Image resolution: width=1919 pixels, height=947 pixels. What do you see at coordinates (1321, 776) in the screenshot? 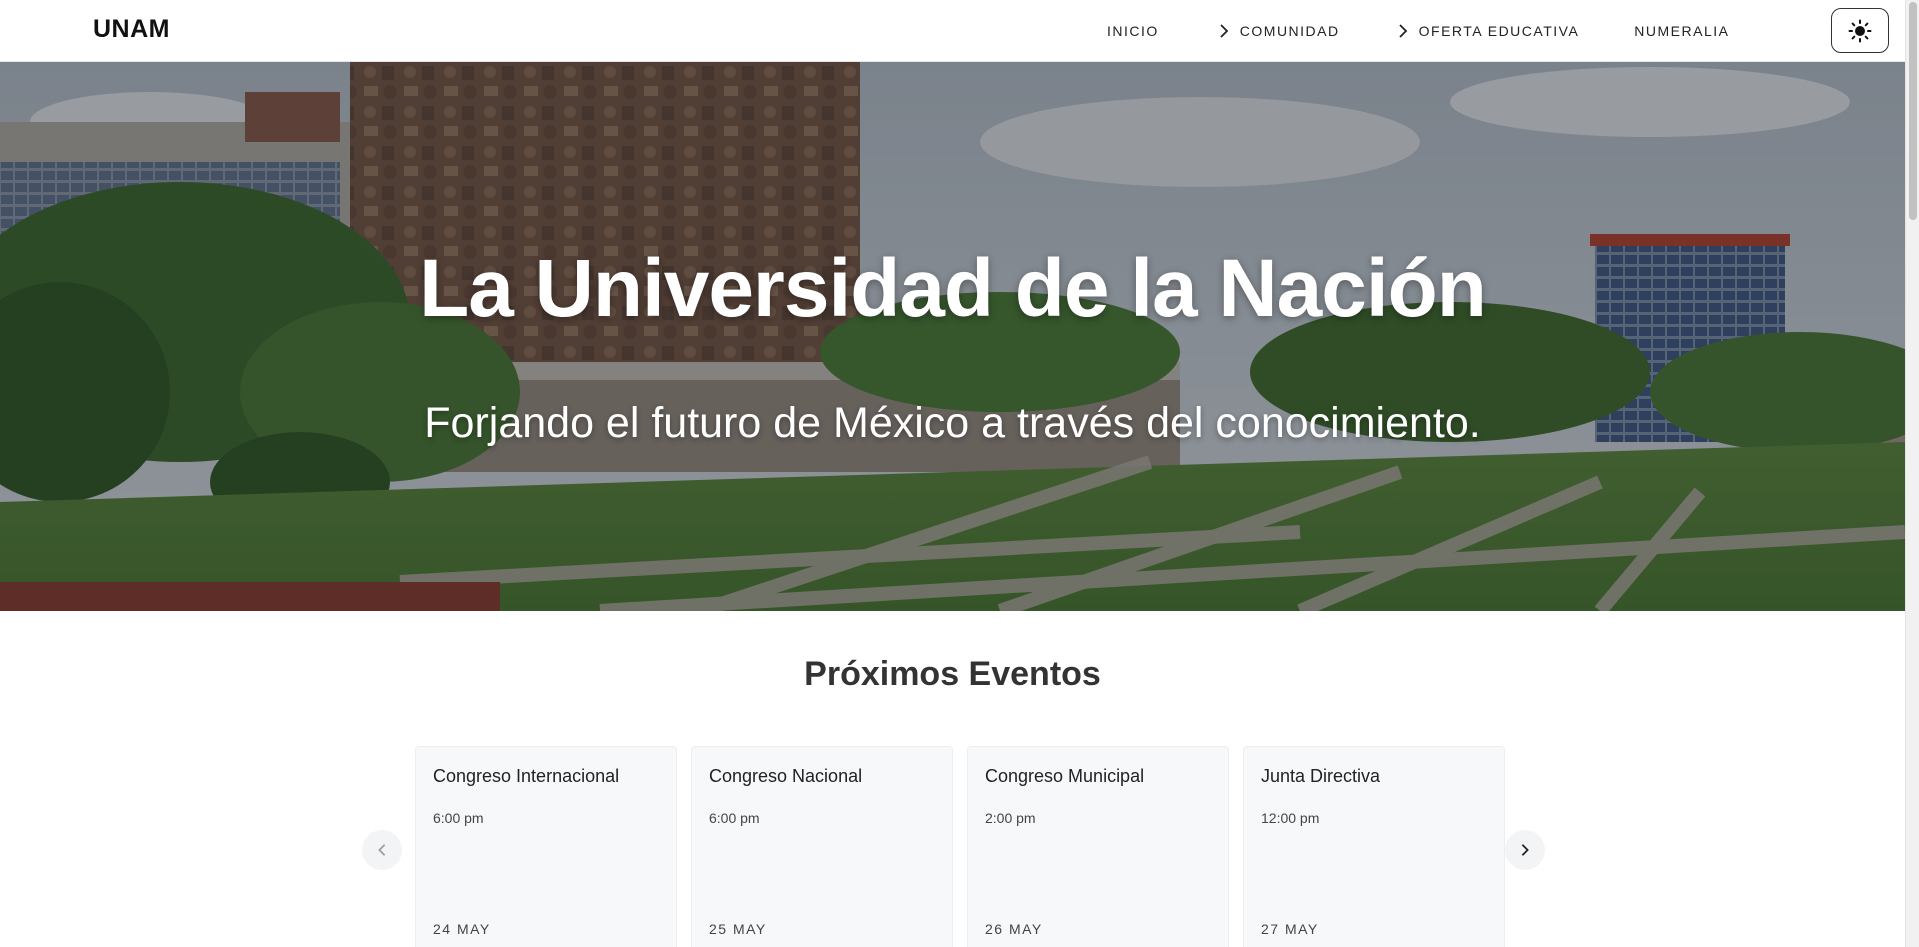
I see `event-title: Junta Directiva` at bounding box center [1321, 776].